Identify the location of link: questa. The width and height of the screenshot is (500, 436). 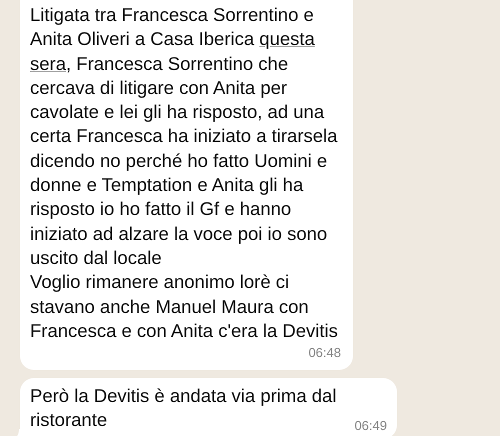
(287, 39).